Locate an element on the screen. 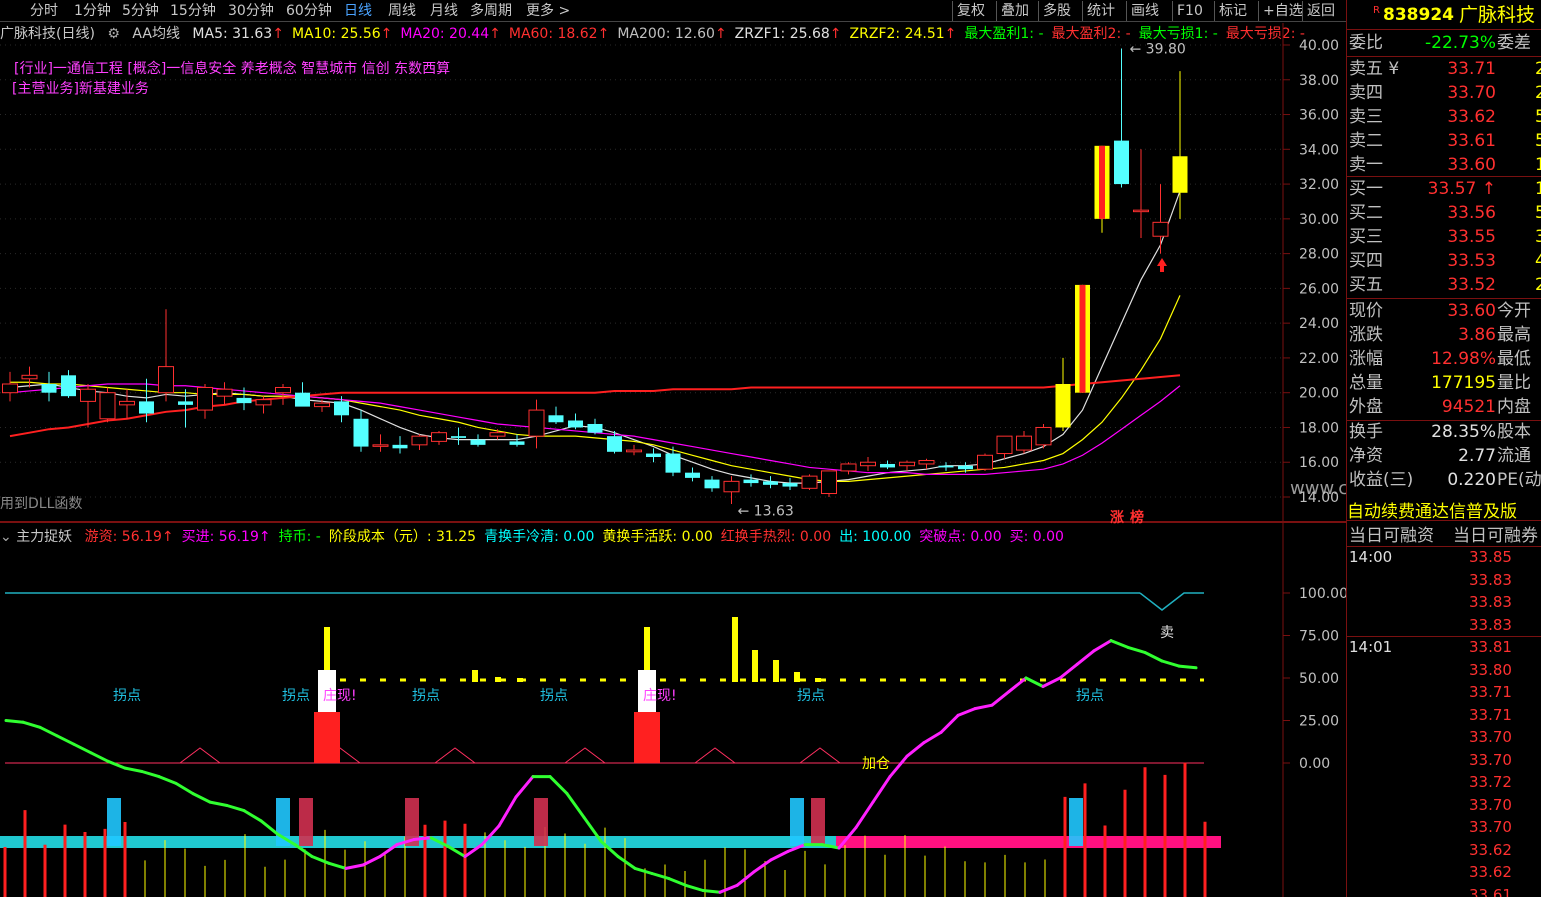  bid-row-3: 买四 33.53 4 is located at coordinates (1444, 261).